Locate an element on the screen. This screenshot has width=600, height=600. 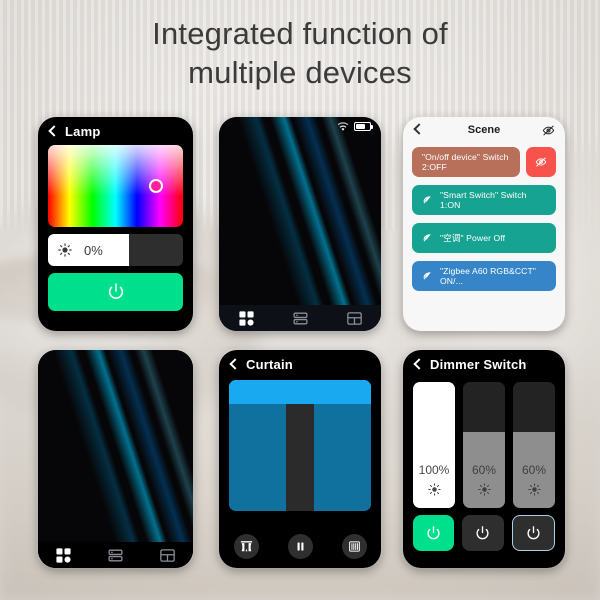
dimmer-channel-3: 60% is located at coordinates (534, 445).